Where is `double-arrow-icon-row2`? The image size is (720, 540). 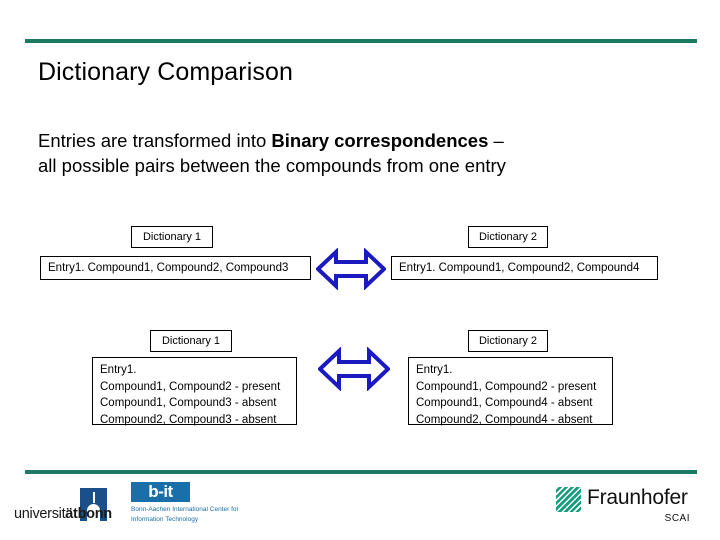
double-arrow-icon-row2 is located at coordinates (354, 369).